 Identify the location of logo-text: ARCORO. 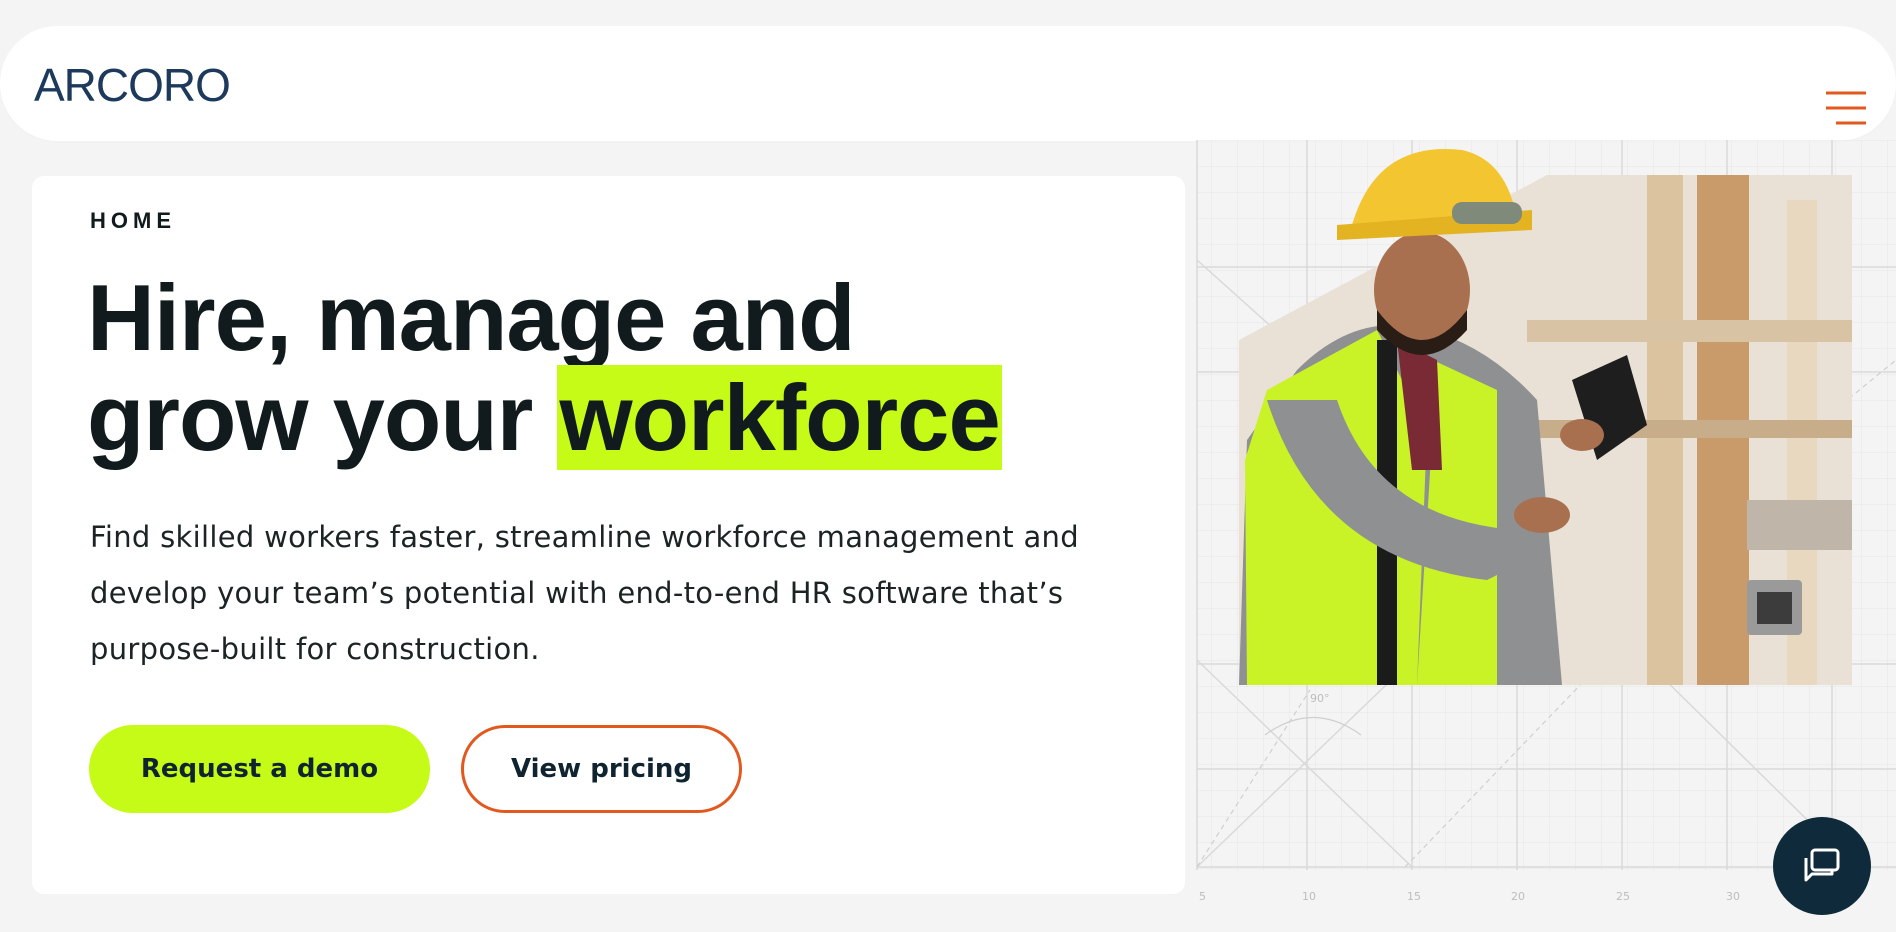
(132, 85).